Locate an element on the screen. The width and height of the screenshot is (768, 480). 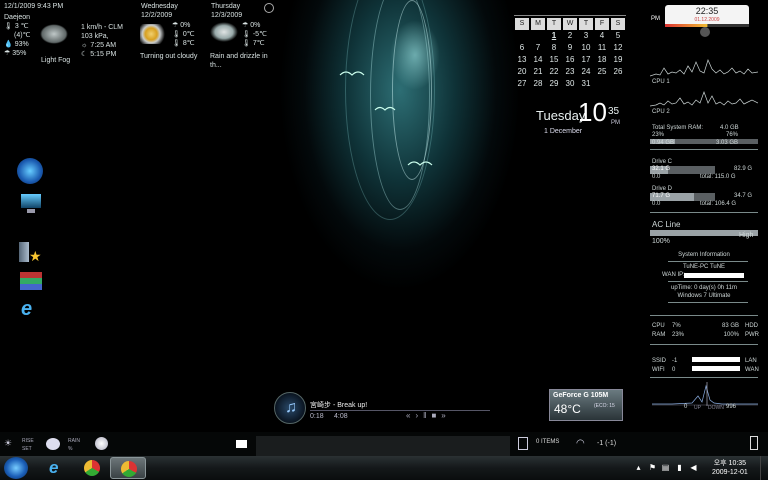
taskbar-ie: e is located at coordinates (56, 468).